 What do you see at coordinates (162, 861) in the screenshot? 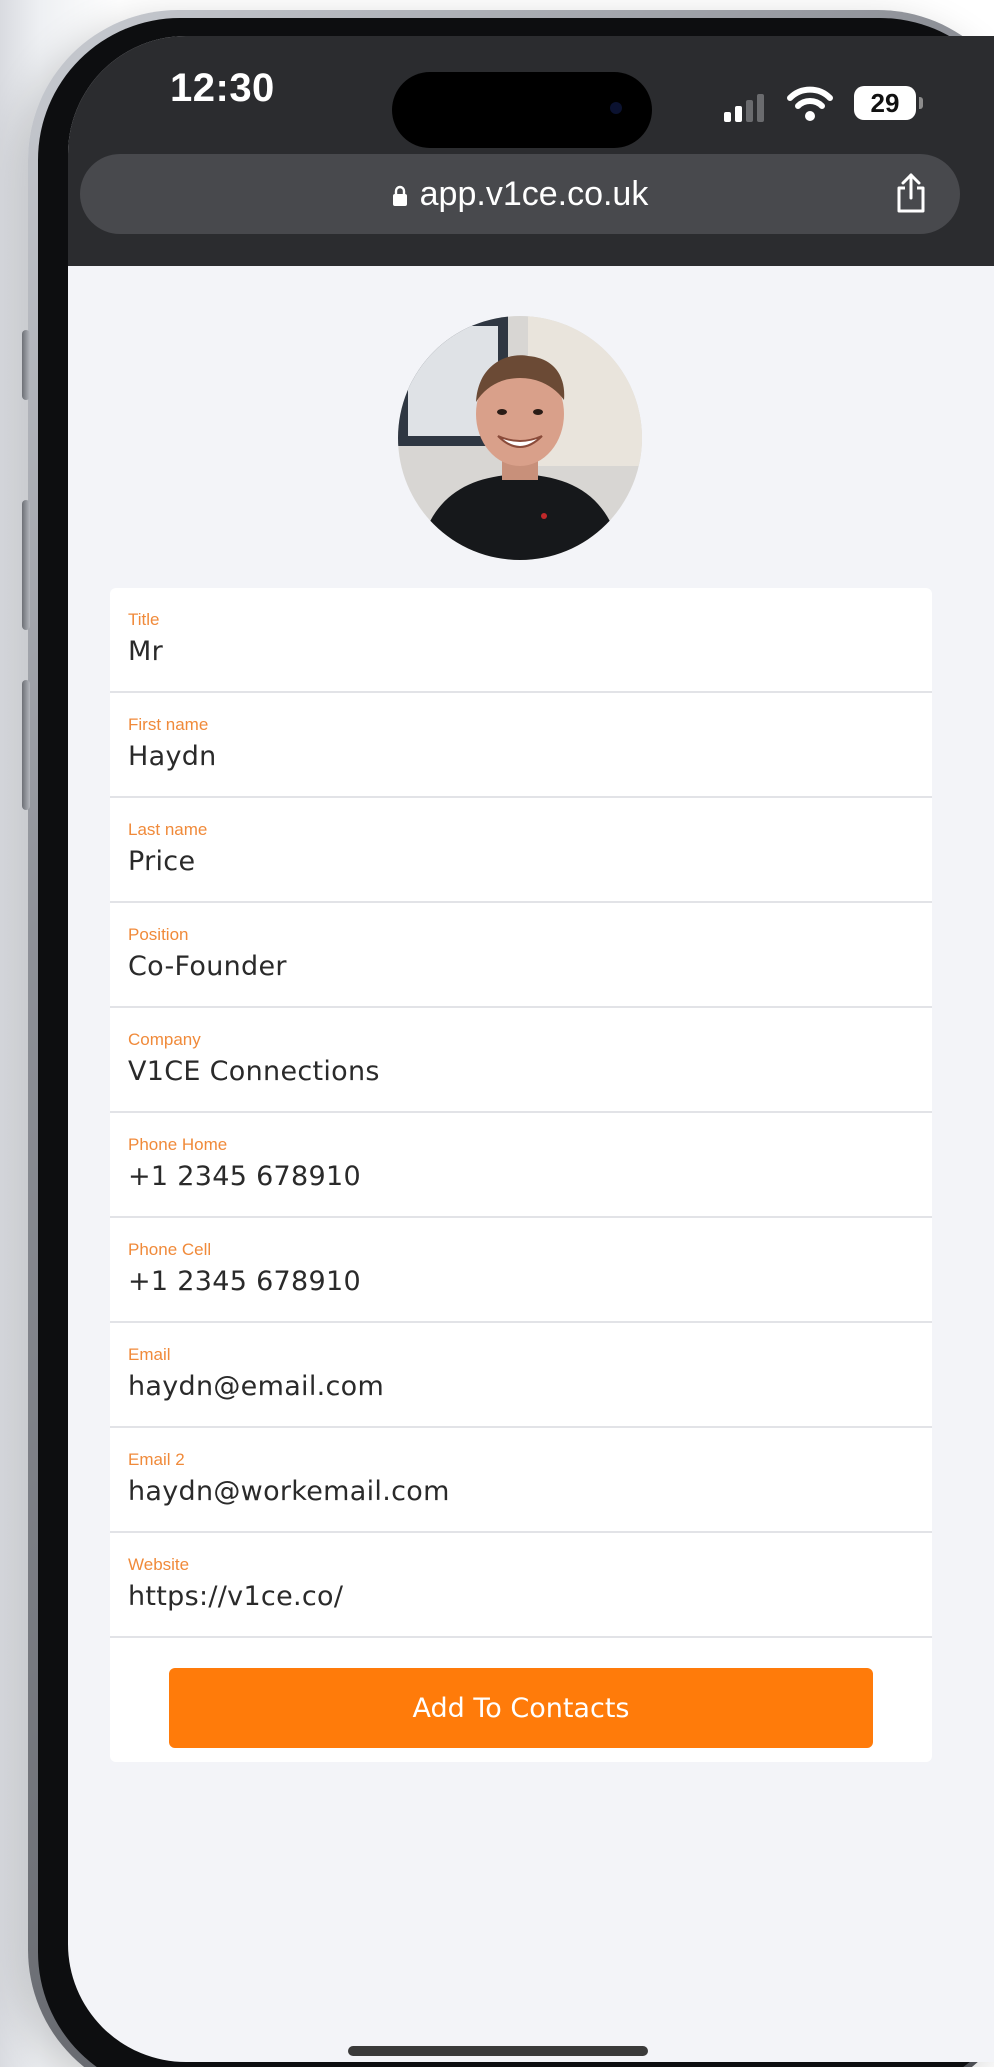
I see `field-value: Price` at bounding box center [162, 861].